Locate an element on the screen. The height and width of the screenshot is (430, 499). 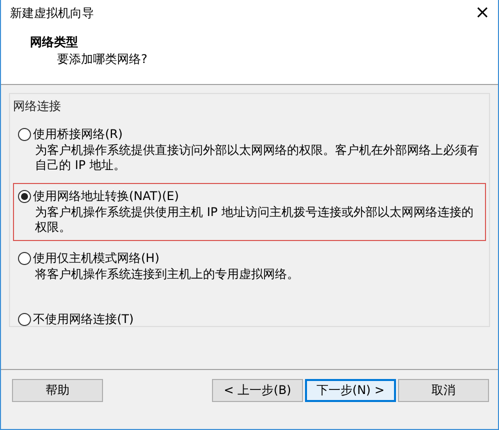
option-description: 将客户机操作系统连接到主机上的专用虚拟网络。 is located at coordinates (167, 274).